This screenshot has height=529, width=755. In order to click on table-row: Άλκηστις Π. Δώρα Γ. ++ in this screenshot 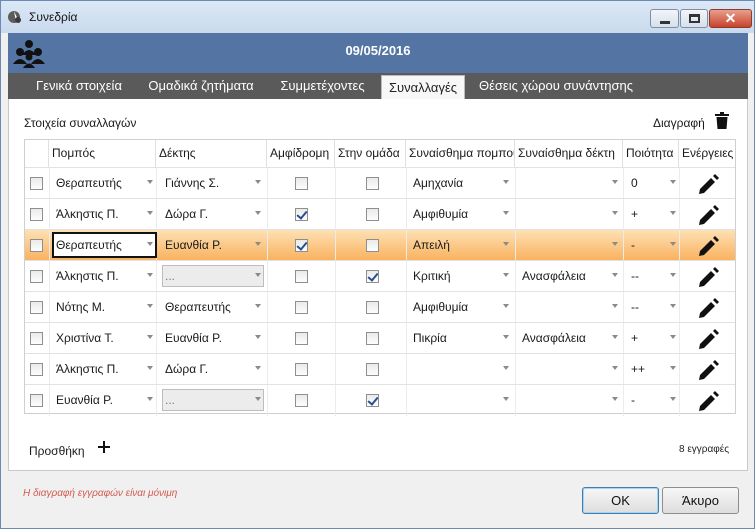, I will do `click(380, 369)`.